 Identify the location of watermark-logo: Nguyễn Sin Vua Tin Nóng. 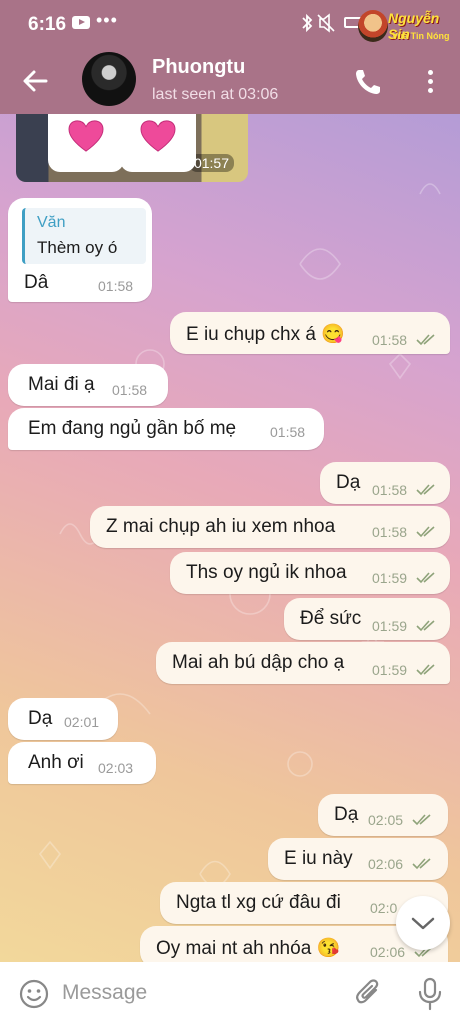
(406, 27).